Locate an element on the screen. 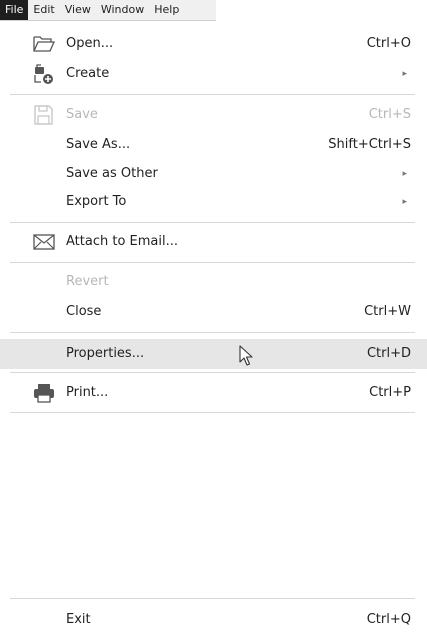 Image resolution: width=427 pixels, height=638 pixels. menu-item-label: Close is located at coordinates (84, 311).